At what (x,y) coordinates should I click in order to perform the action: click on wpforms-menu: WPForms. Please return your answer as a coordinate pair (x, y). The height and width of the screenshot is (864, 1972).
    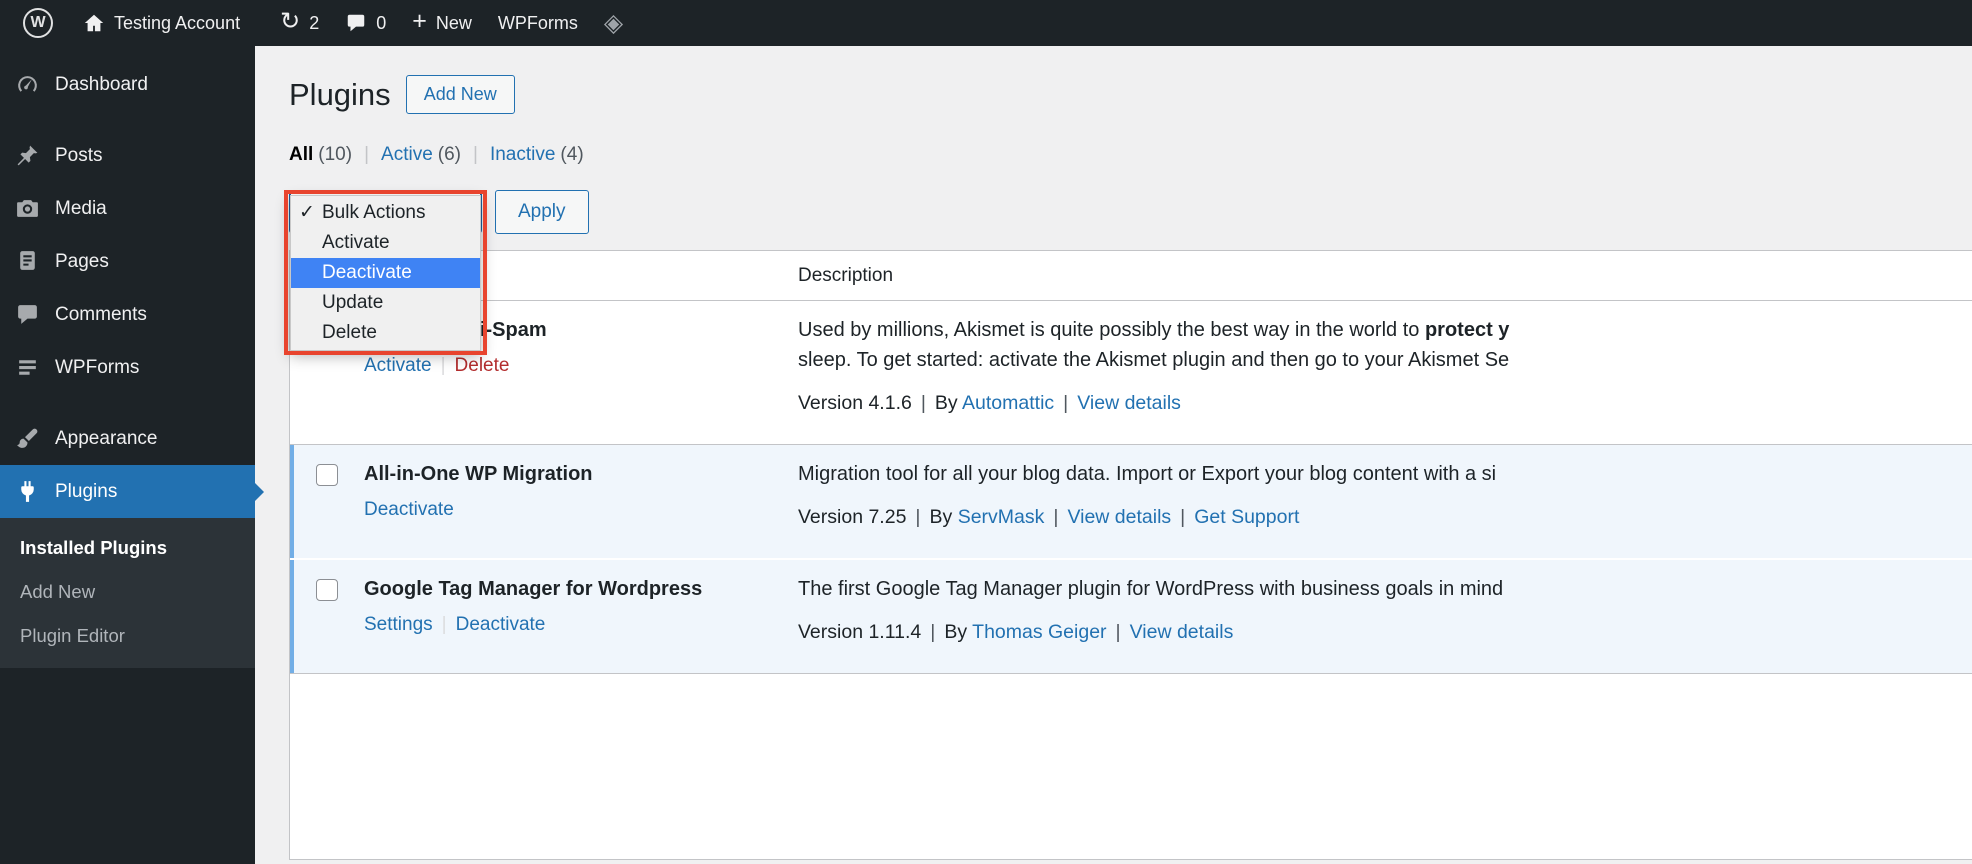
    Looking at the image, I should click on (538, 23).